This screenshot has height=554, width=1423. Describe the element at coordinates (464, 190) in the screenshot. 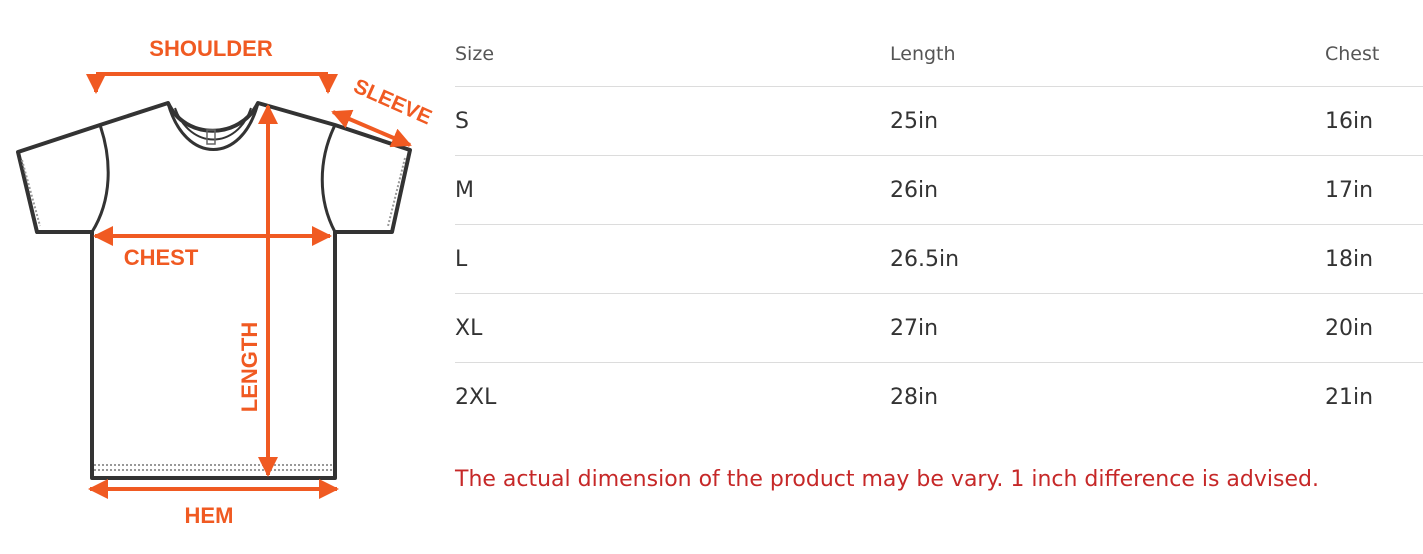

I see `size-cell: M` at that location.